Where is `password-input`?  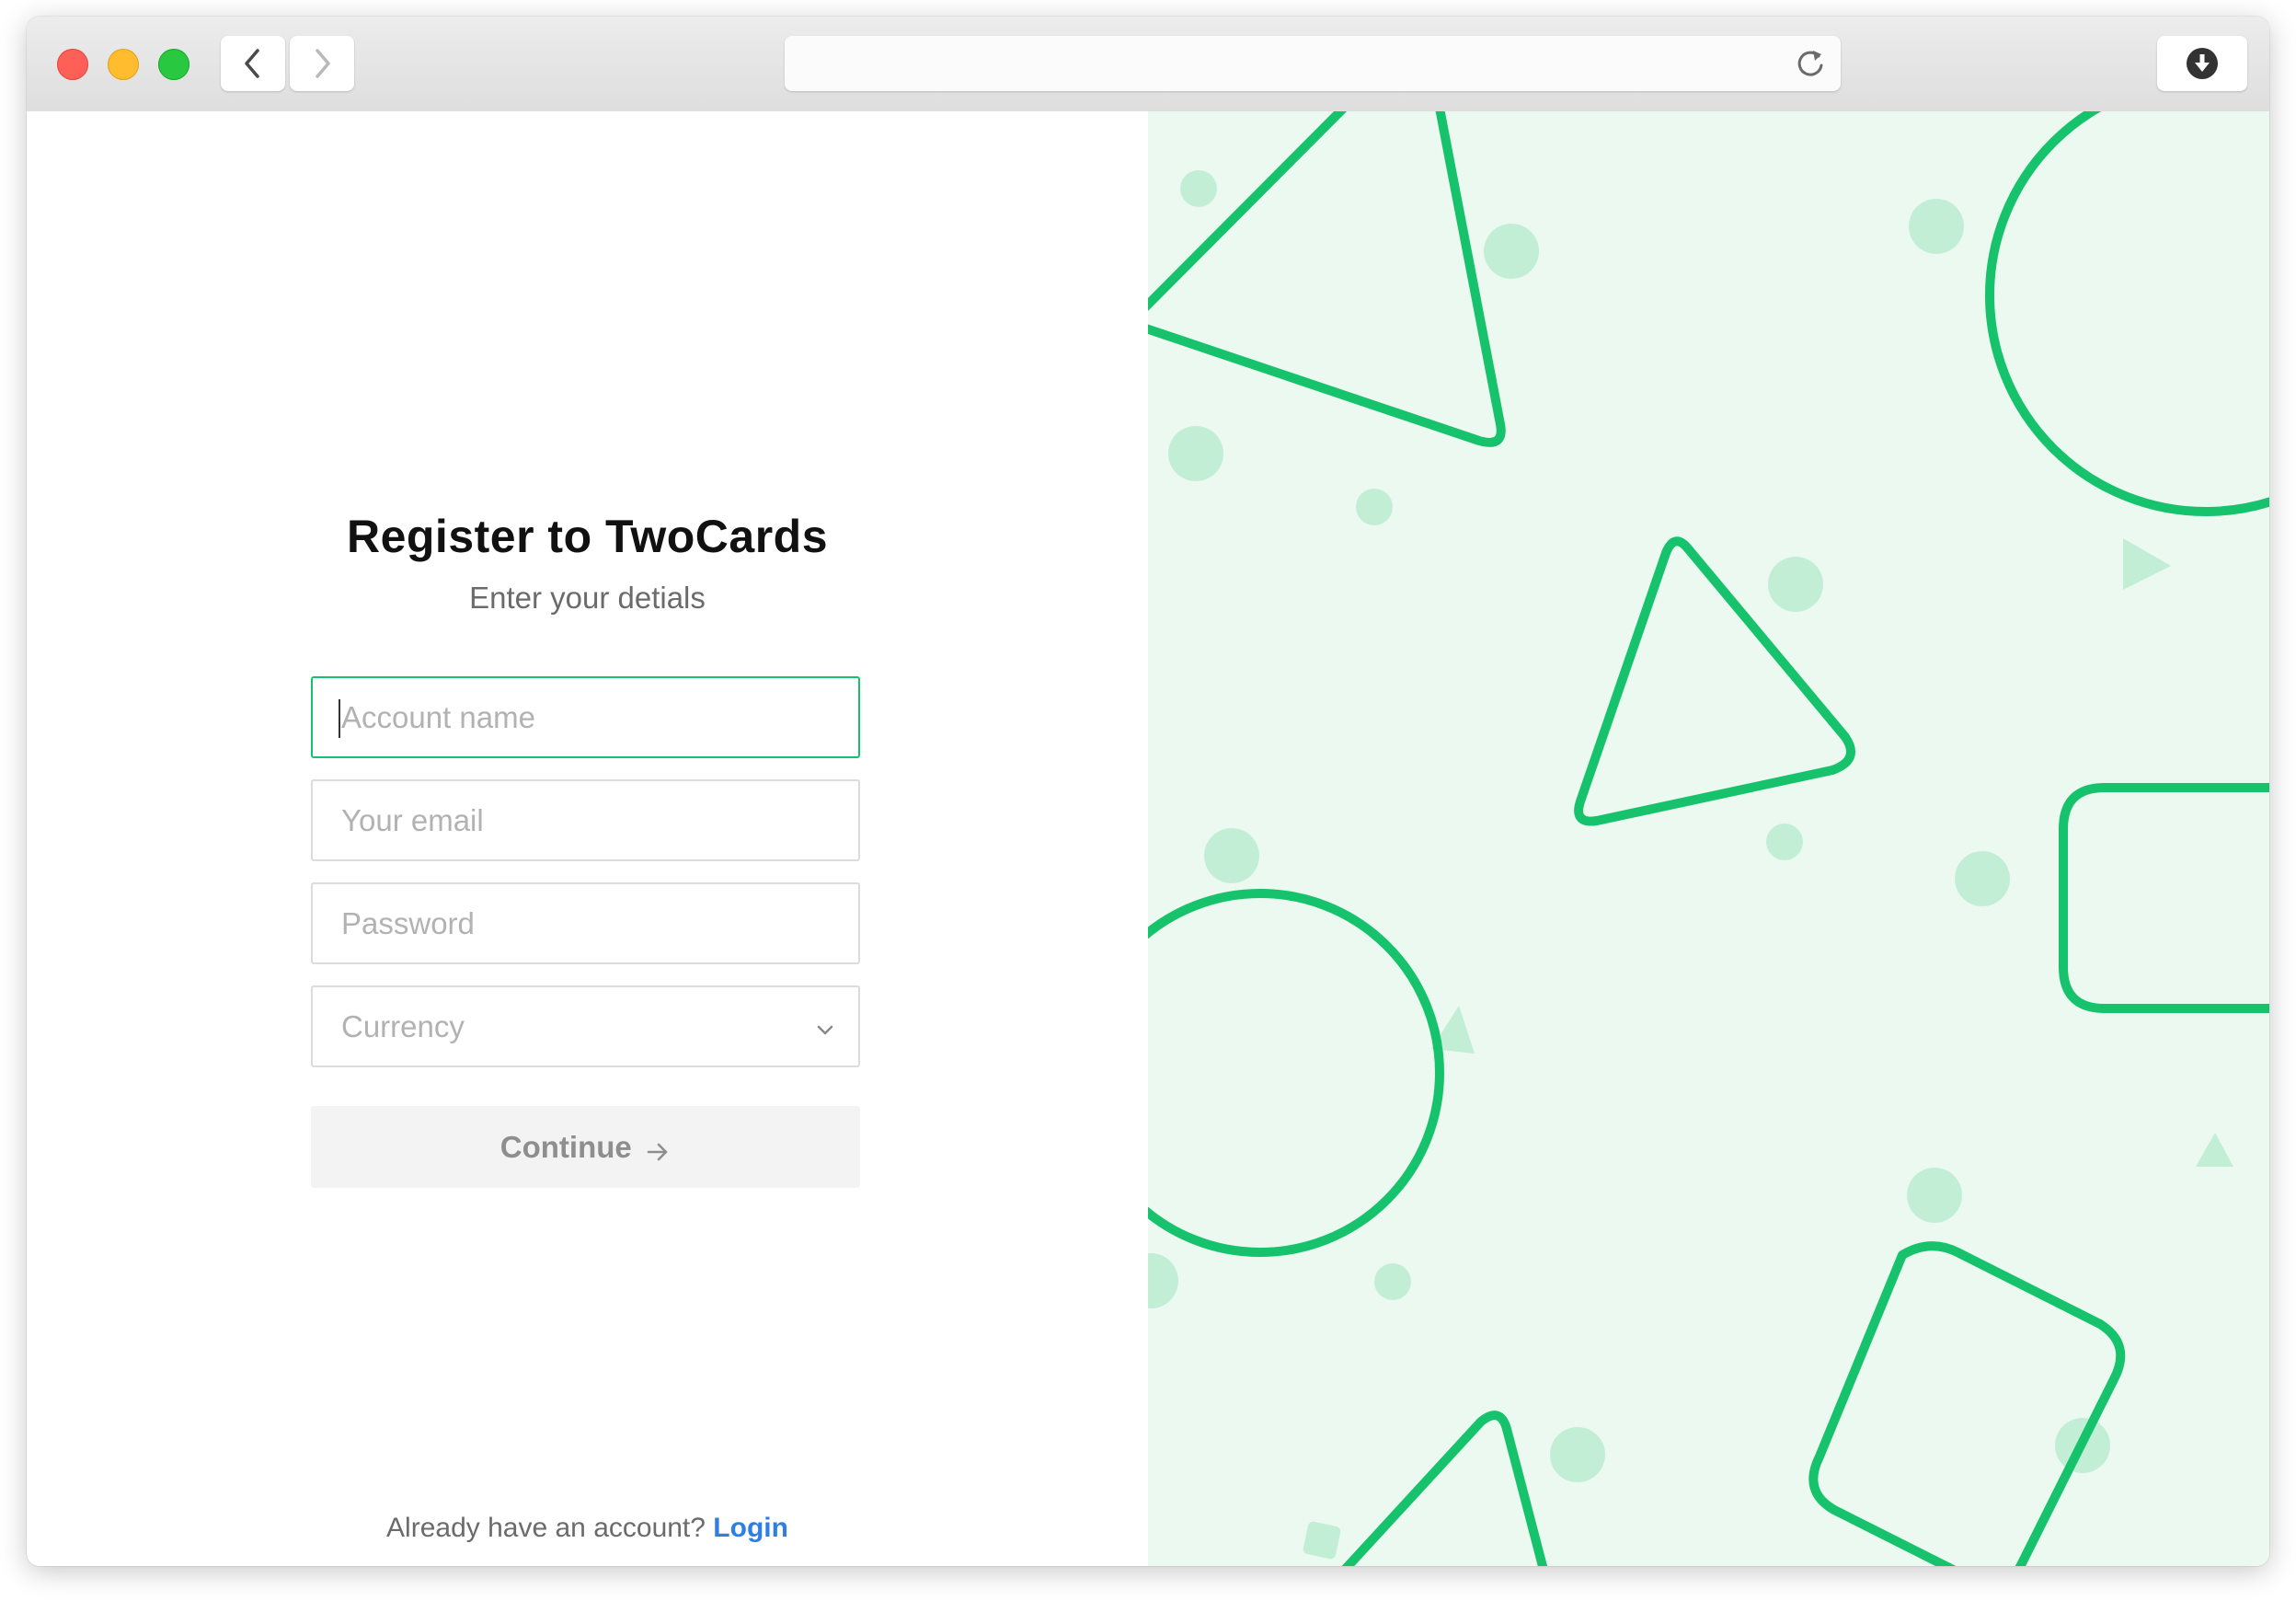
password-input is located at coordinates (585, 923).